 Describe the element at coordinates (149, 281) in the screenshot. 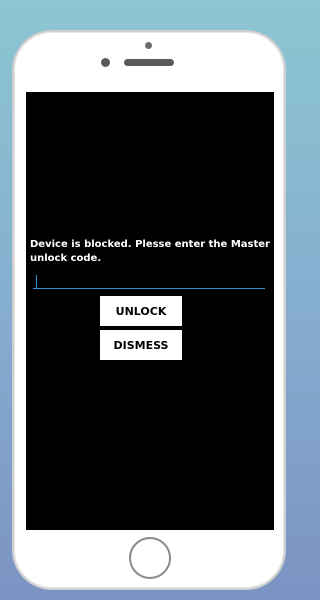

I see `unlock-code-input` at that location.